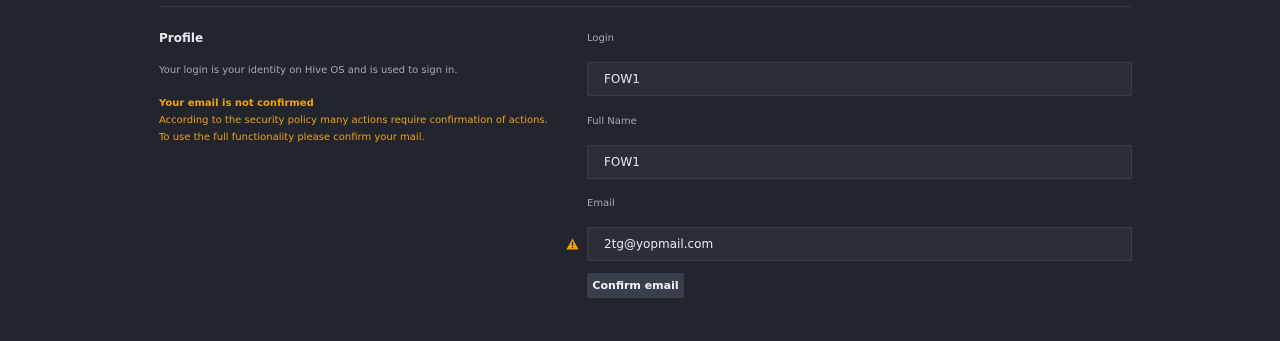  What do you see at coordinates (859, 244) in the screenshot?
I see `email-input` at bounding box center [859, 244].